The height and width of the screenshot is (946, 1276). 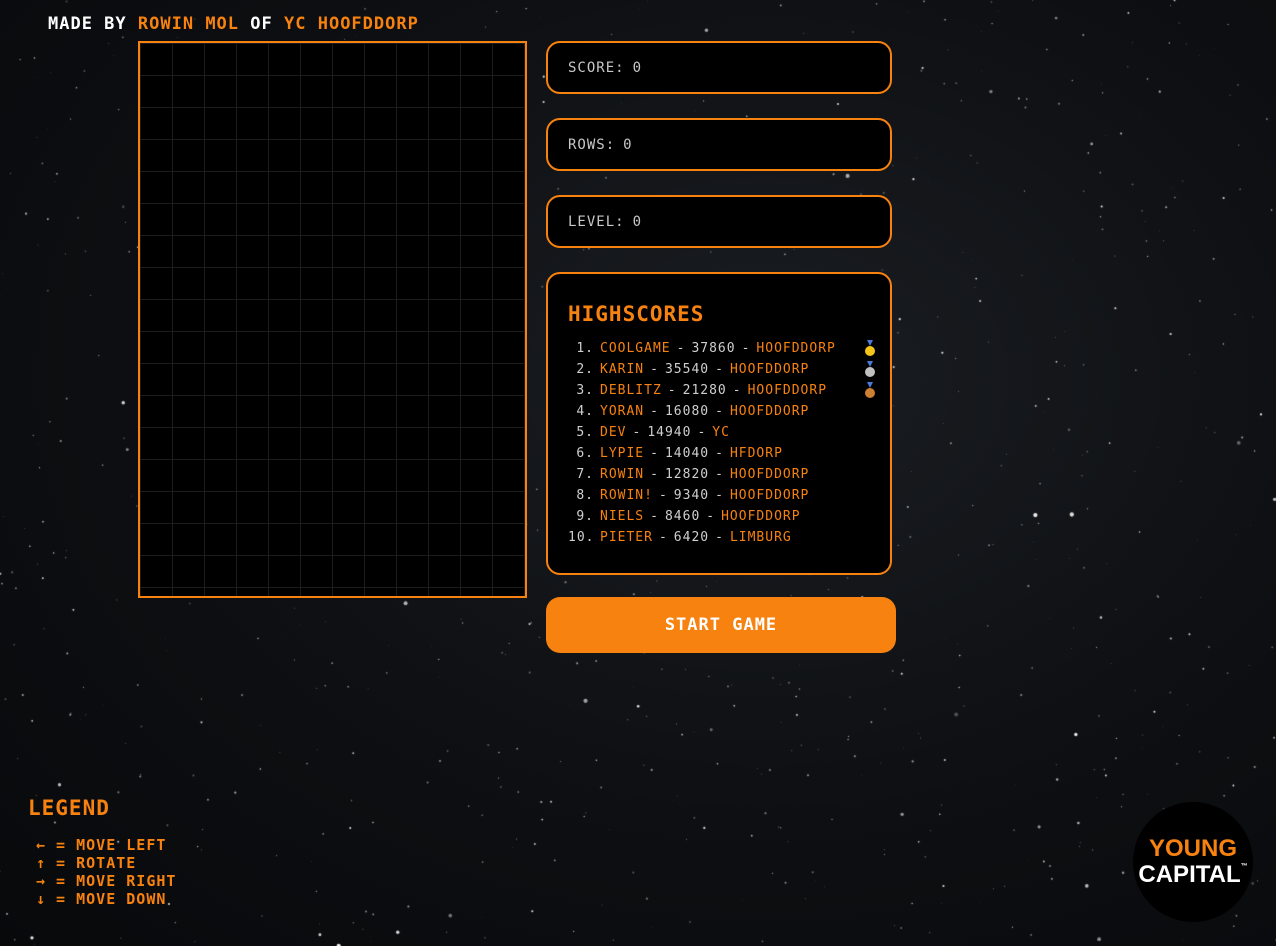 What do you see at coordinates (631, 390) in the screenshot?
I see `highscore-name: DEBLITZ` at bounding box center [631, 390].